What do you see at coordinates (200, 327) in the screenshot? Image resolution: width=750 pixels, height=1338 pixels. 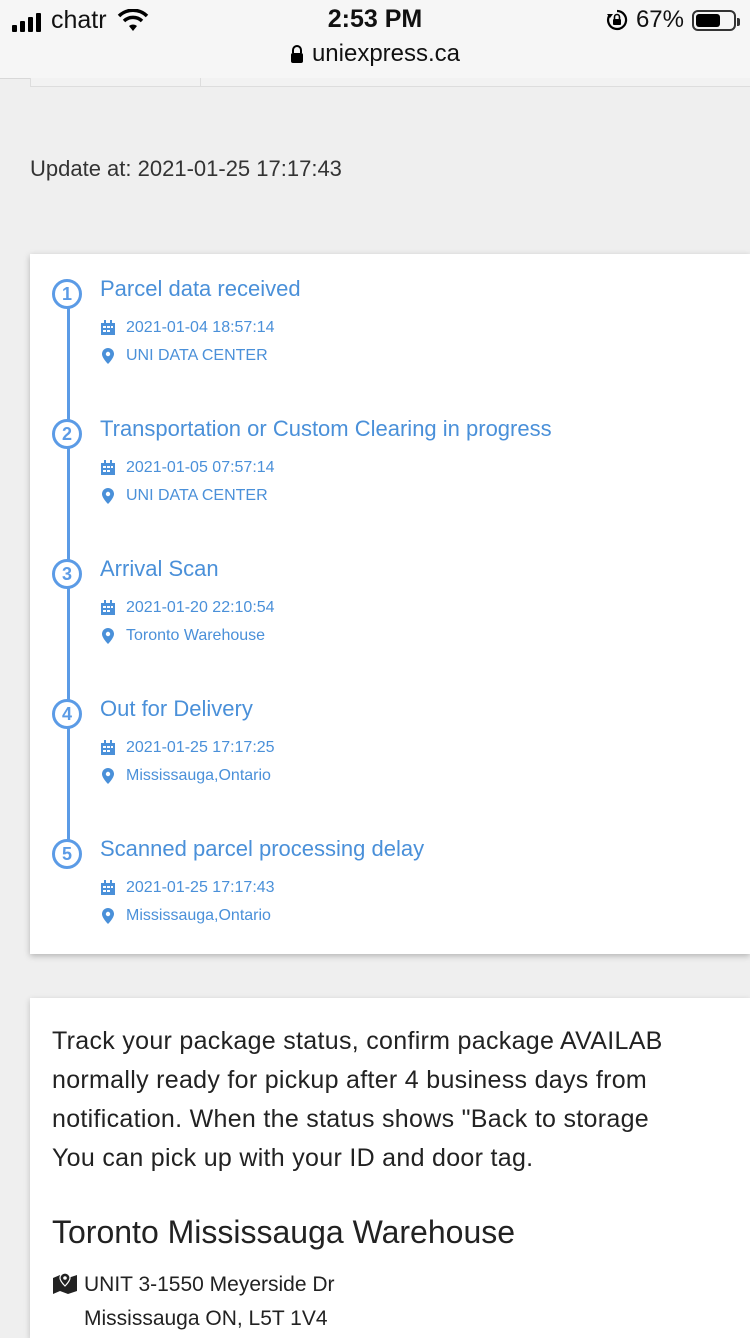 I see `step-date-text: 2021-01-04 18:57:14` at bounding box center [200, 327].